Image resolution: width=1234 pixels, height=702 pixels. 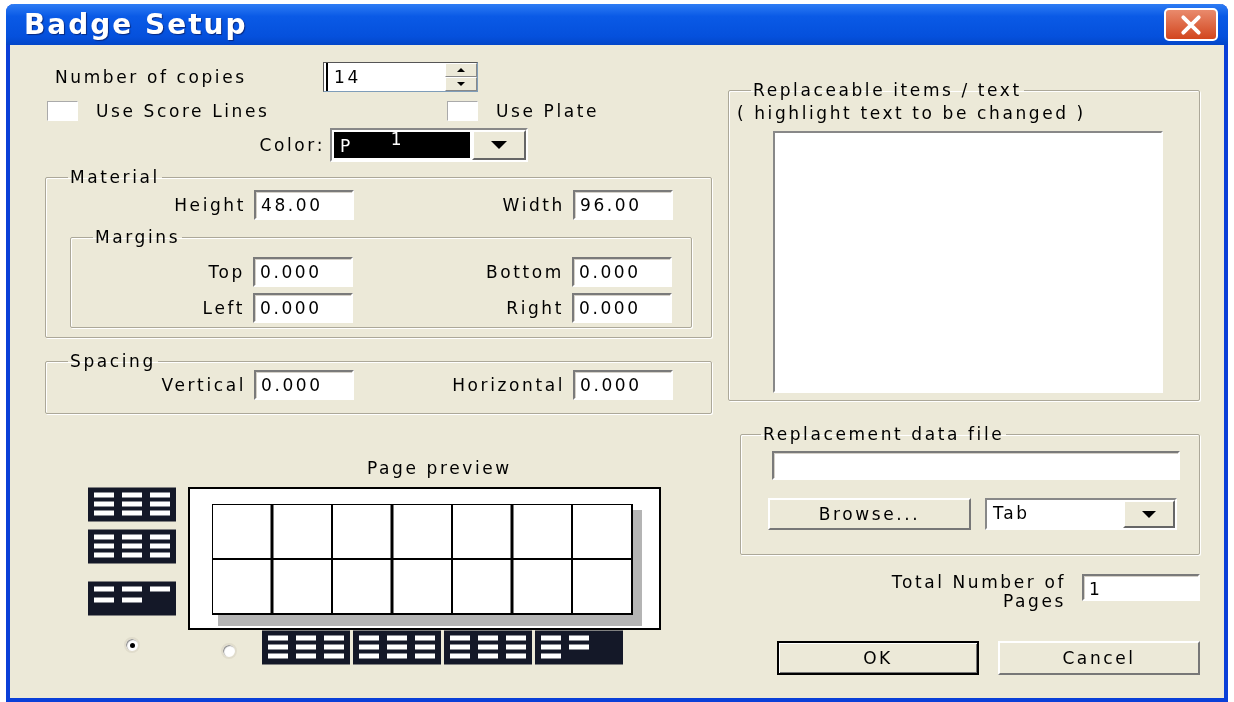 I want to click on group-label: Replaceable items / text, so click(x=887, y=90).